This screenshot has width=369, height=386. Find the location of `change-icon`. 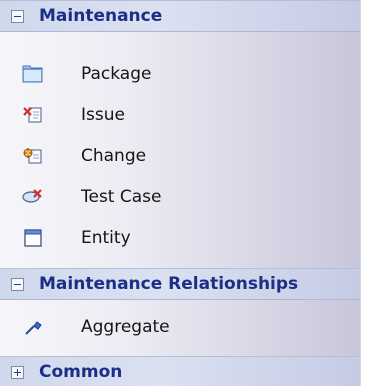

change-icon is located at coordinates (33, 156).